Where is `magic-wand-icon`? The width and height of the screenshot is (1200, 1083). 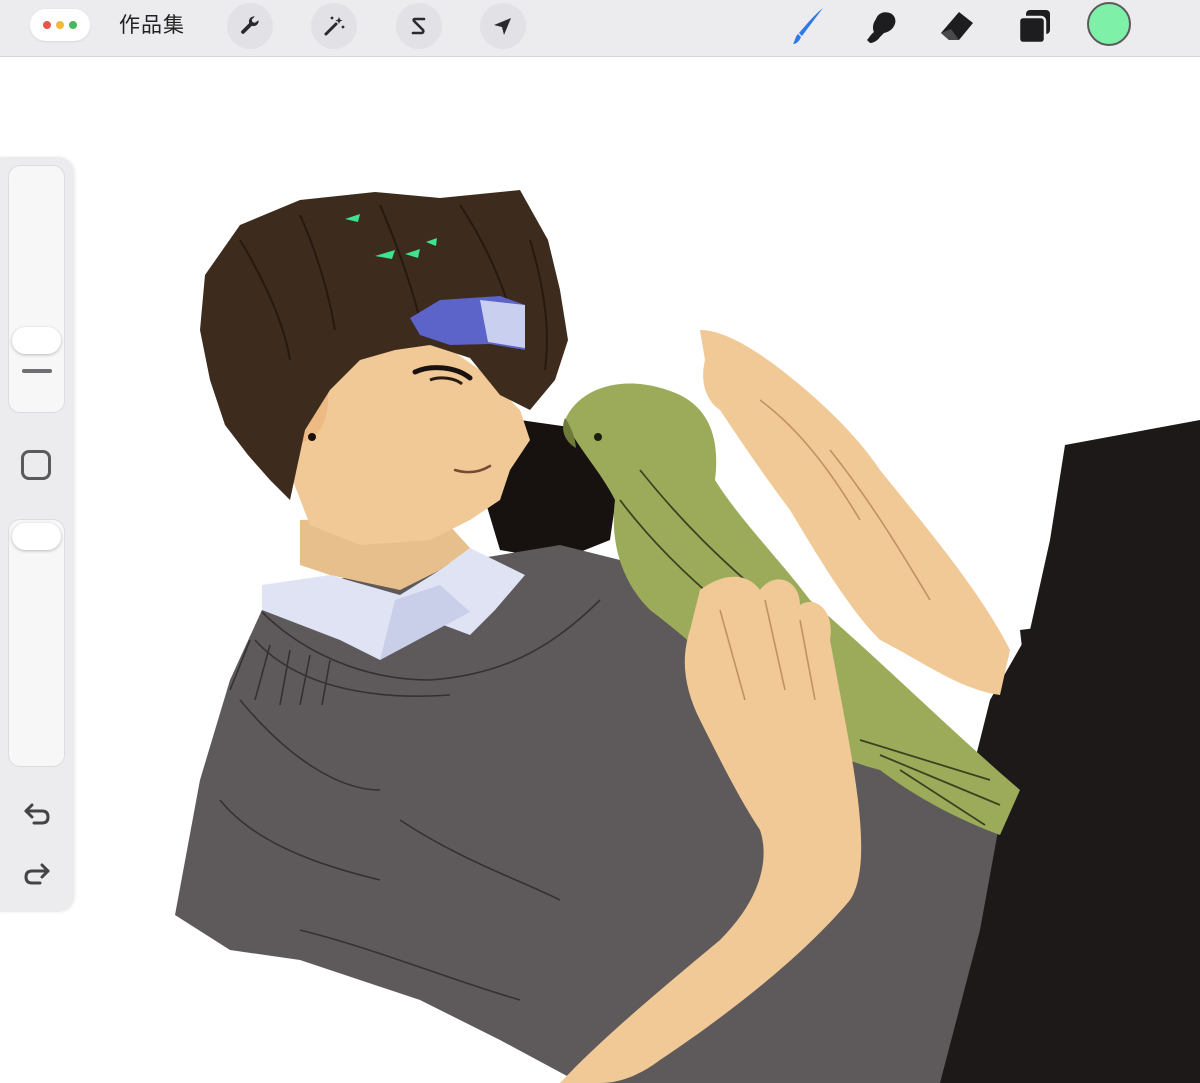
magic-wand-icon is located at coordinates (334, 26).